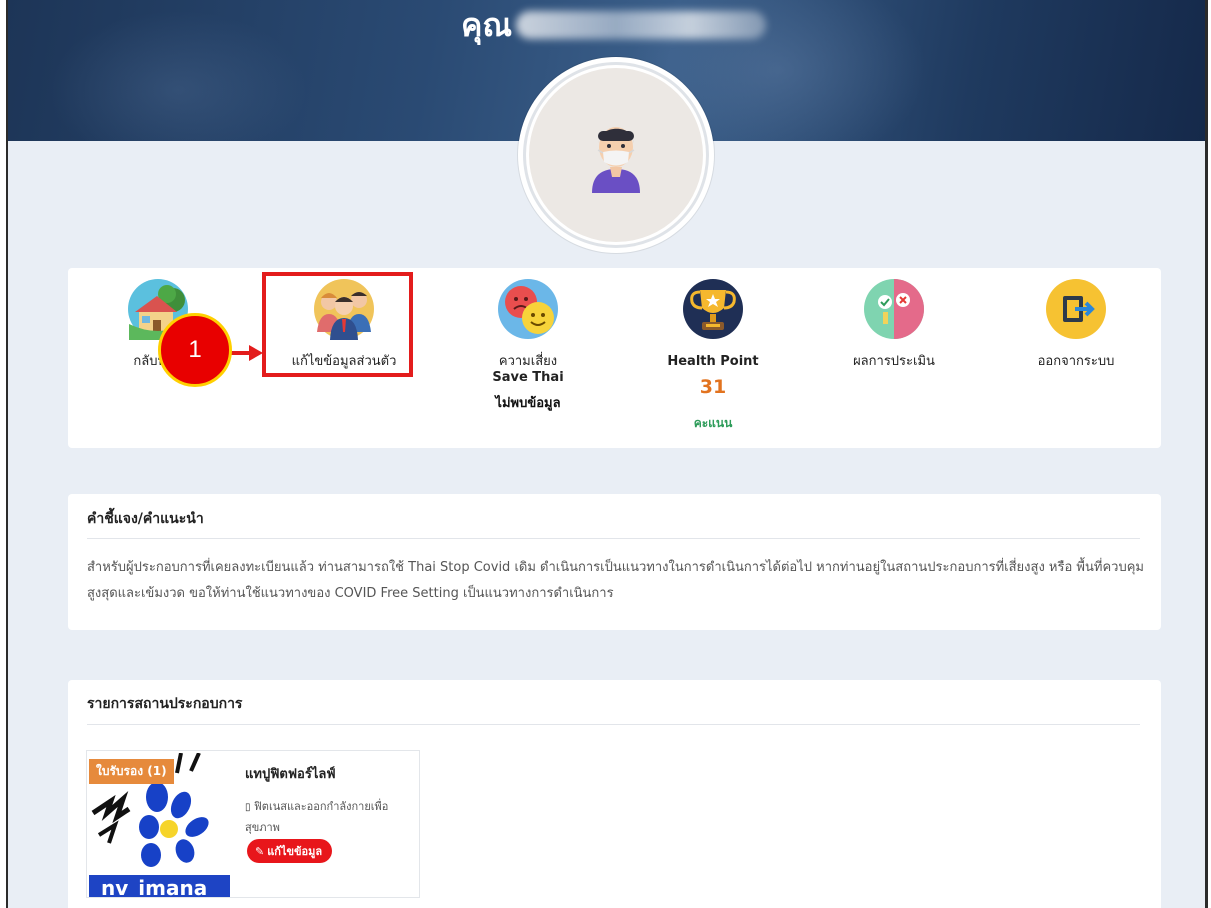 The width and height of the screenshot is (1211, 908). I want to click on edit-button-label: แก้ไขข้อมูล, so click(295, 851).